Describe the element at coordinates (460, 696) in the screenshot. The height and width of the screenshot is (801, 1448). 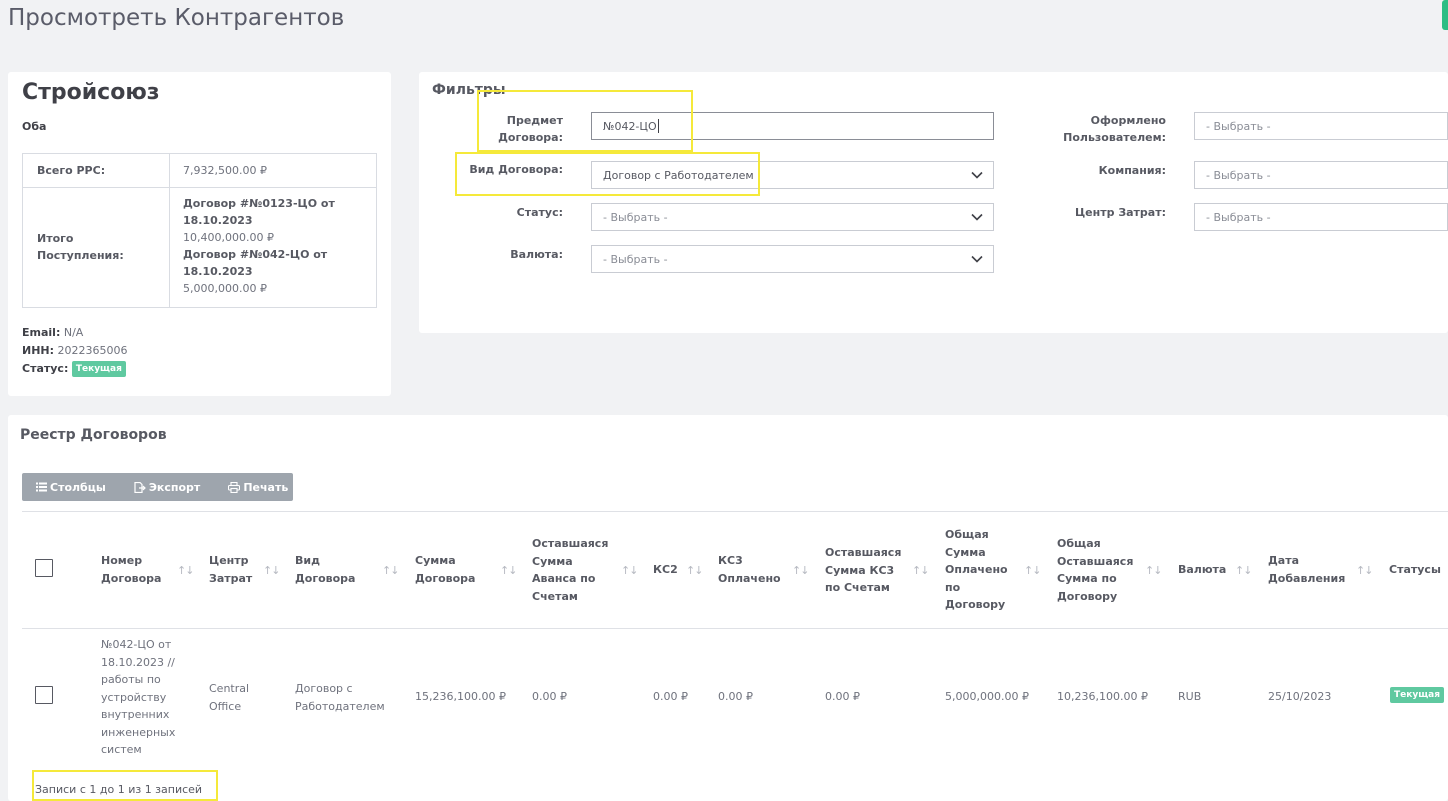
I see `row-amount: 15,236,100.00 ₽` at that location.